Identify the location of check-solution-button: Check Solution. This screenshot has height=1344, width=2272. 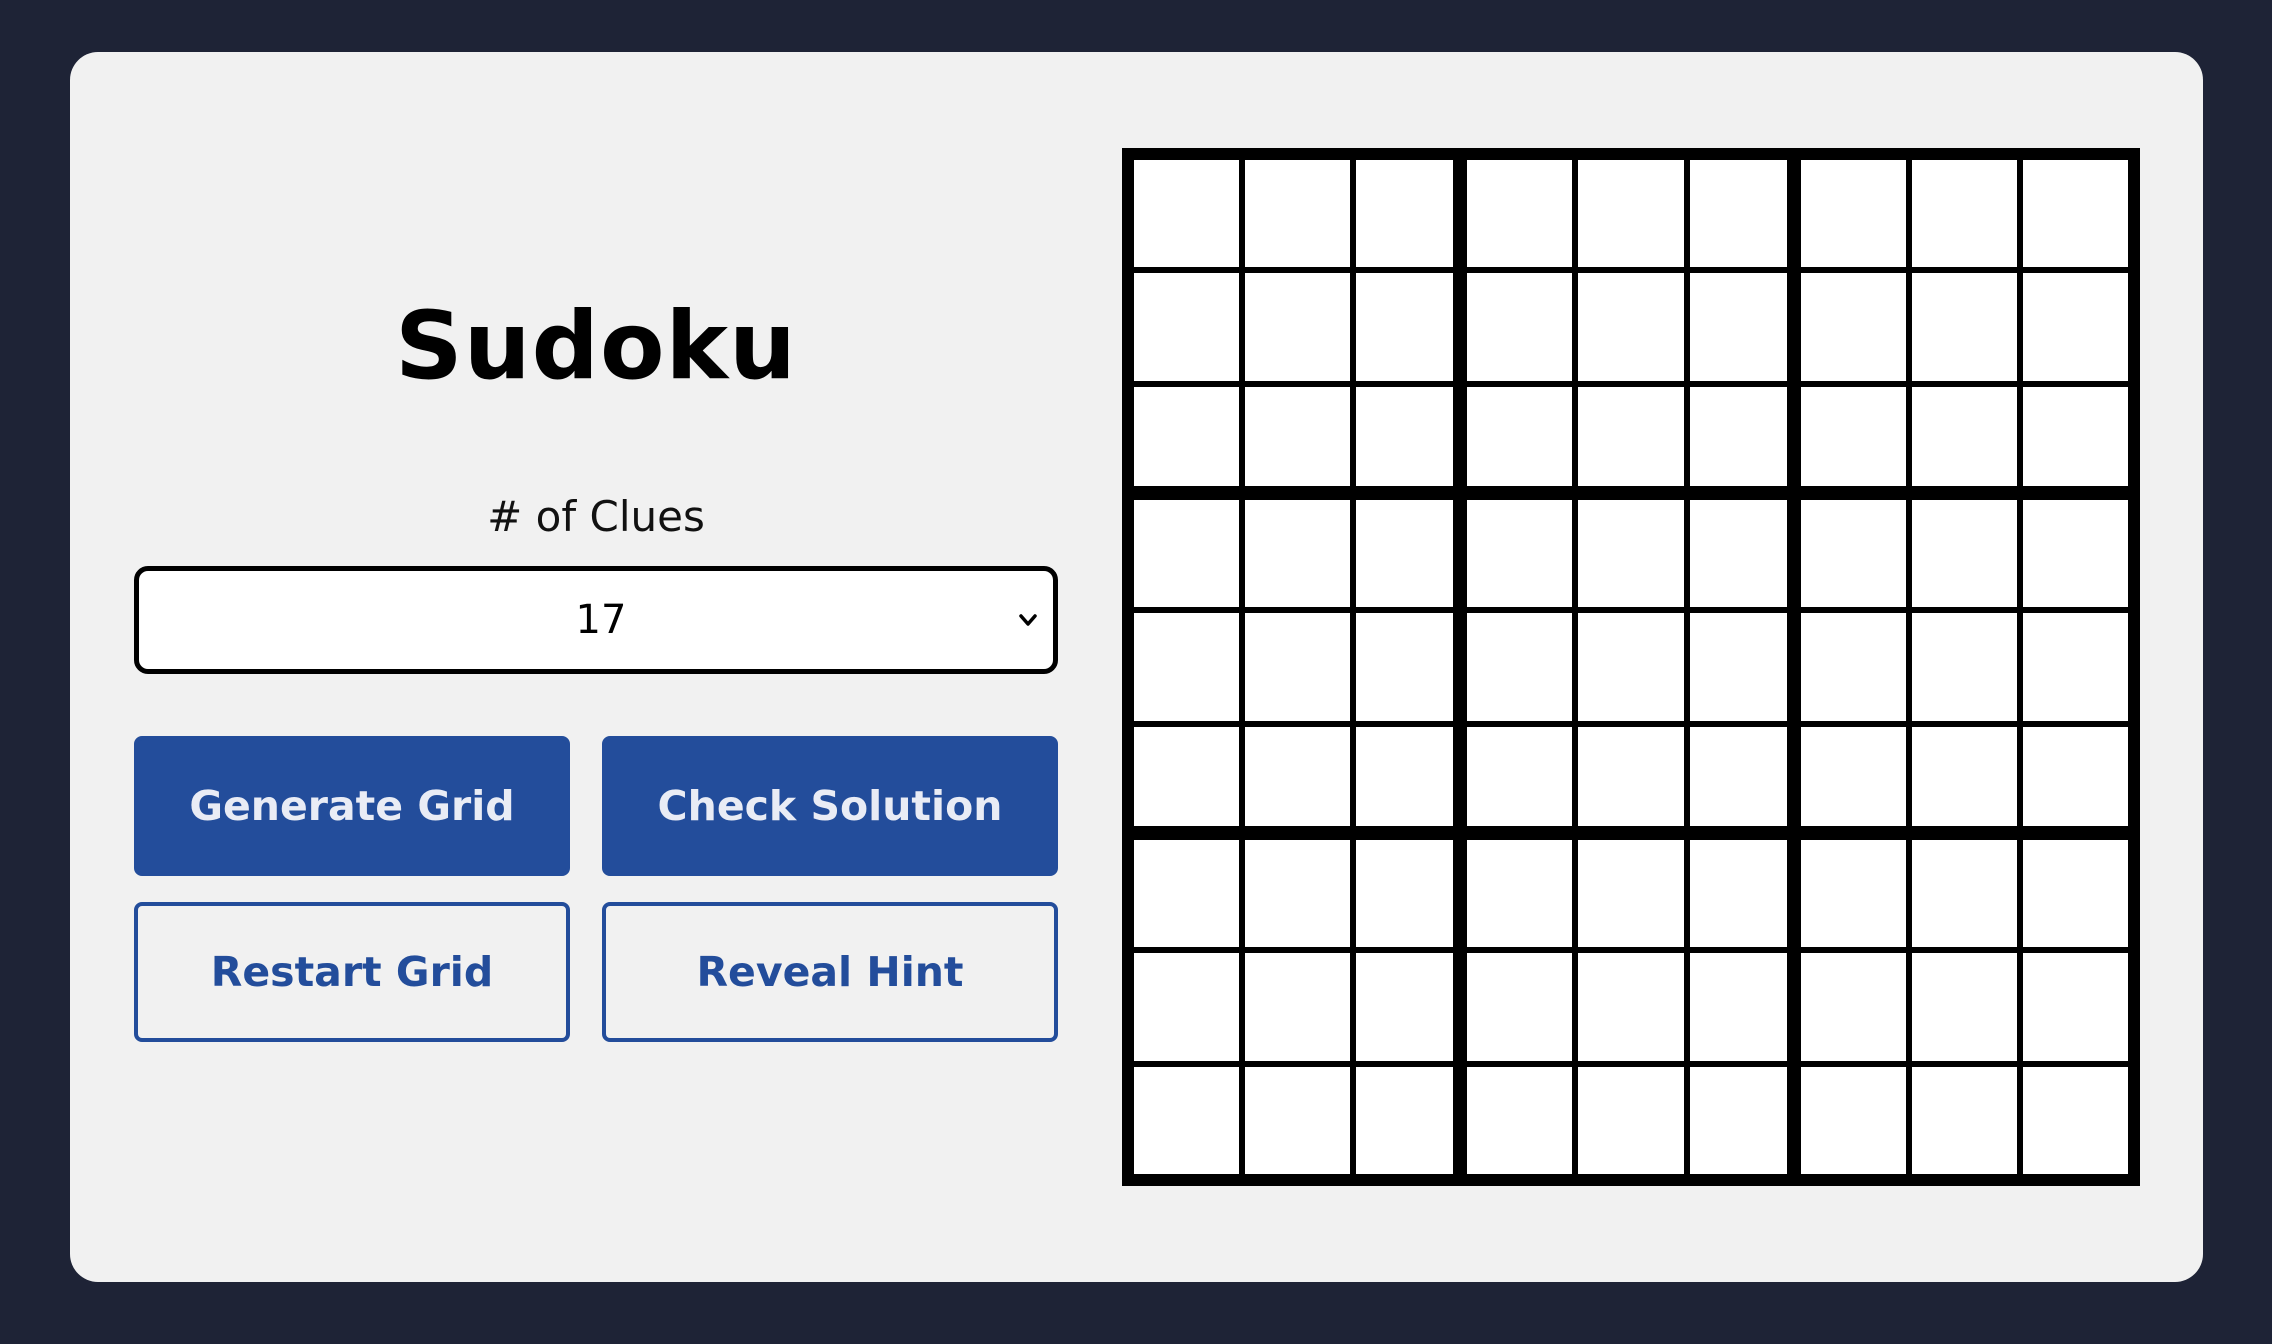
(830, 806).